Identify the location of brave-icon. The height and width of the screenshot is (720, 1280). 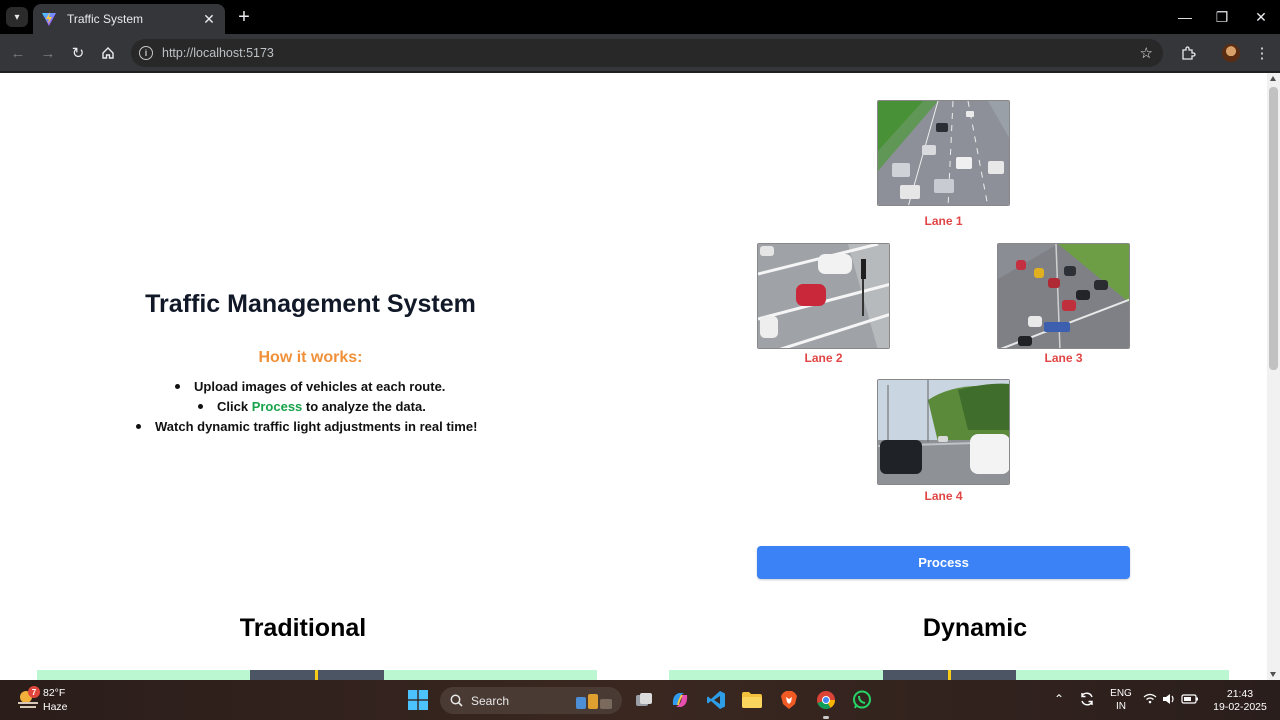
(789, 700).